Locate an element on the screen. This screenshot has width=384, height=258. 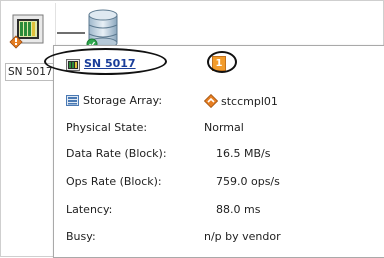
ops-rate-value: 759.0 ops/s is located at coordinates (248, 181).